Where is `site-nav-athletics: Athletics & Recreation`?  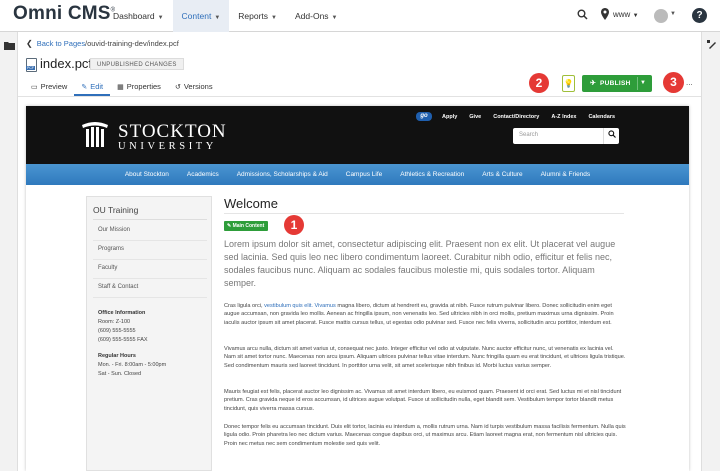
site-nav-athletics: Athletics & Recreation is located at coordinates (432, 174).